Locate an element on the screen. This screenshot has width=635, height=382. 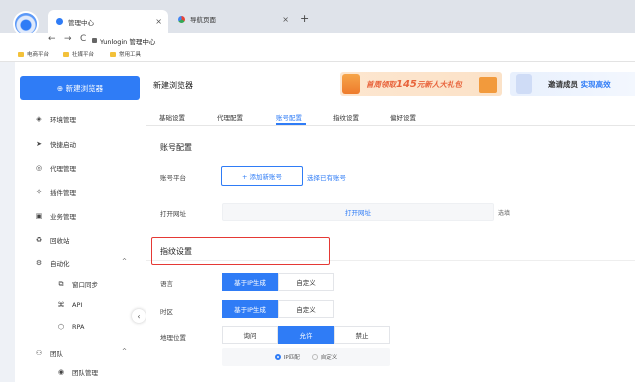
geo-segmented-control: 询问 允许 禁止 is located at coordinates (306, 335).